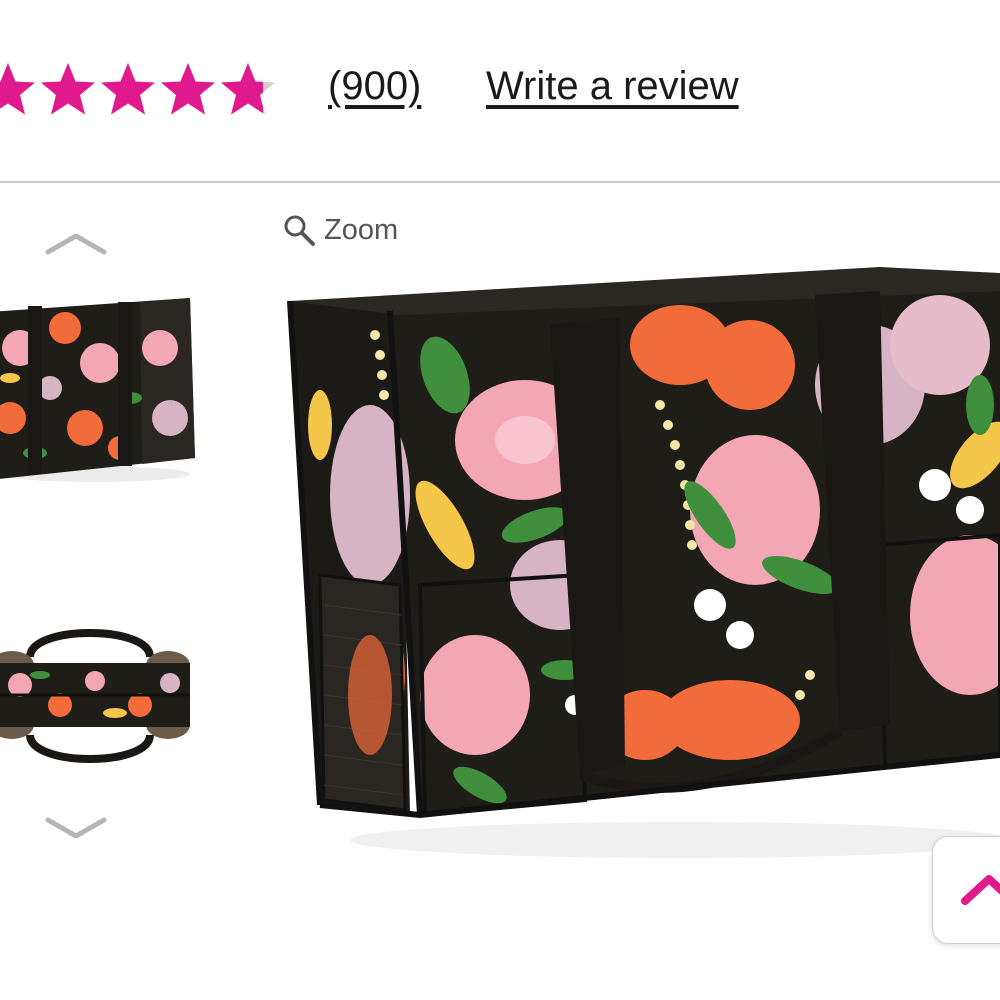 Image resolution: width=1000 pixels, height=1000 pixels. I want to click on rating-row: (900) Write a review, so click(500, 90).